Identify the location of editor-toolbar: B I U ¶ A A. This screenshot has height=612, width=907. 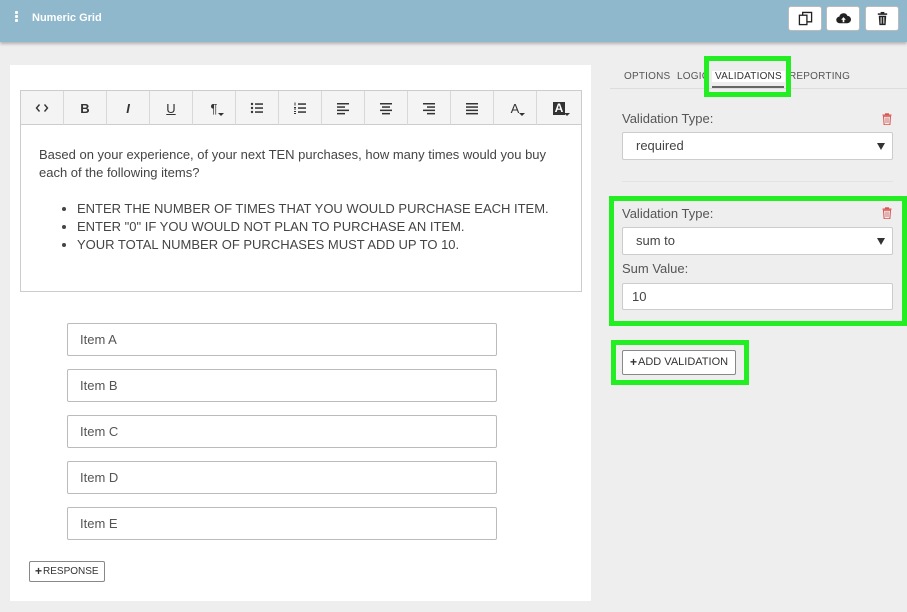
(301, 108).